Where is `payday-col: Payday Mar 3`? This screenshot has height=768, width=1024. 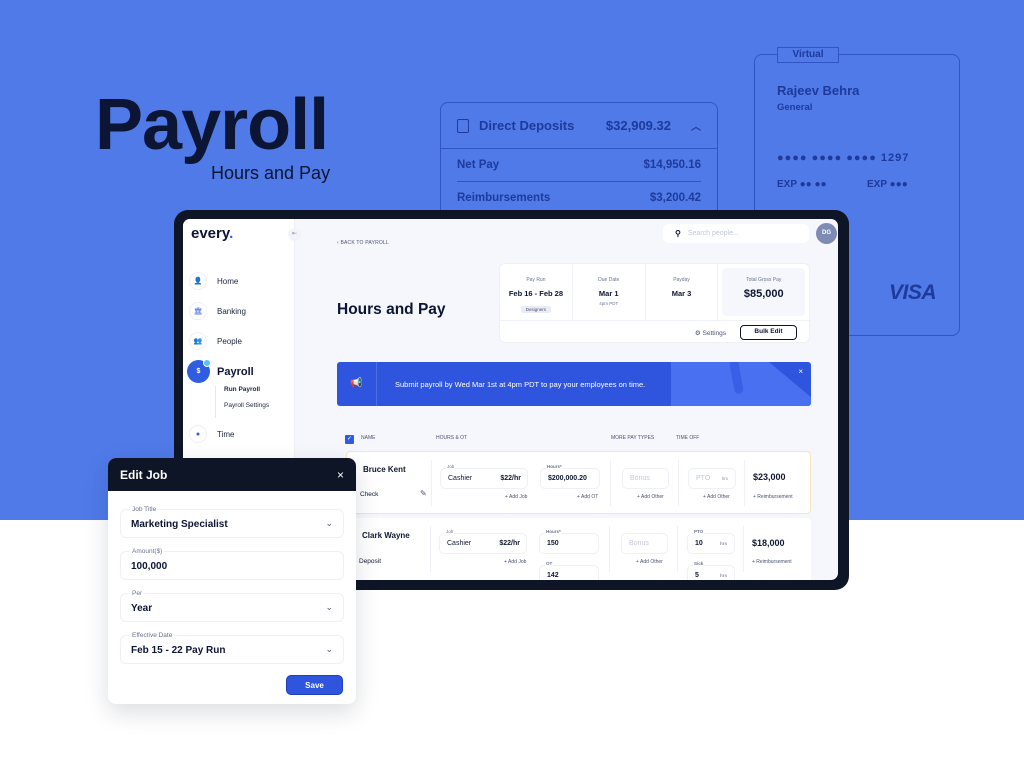 payday-col: Payday Mar 3 is located at coordinates (682, 292).